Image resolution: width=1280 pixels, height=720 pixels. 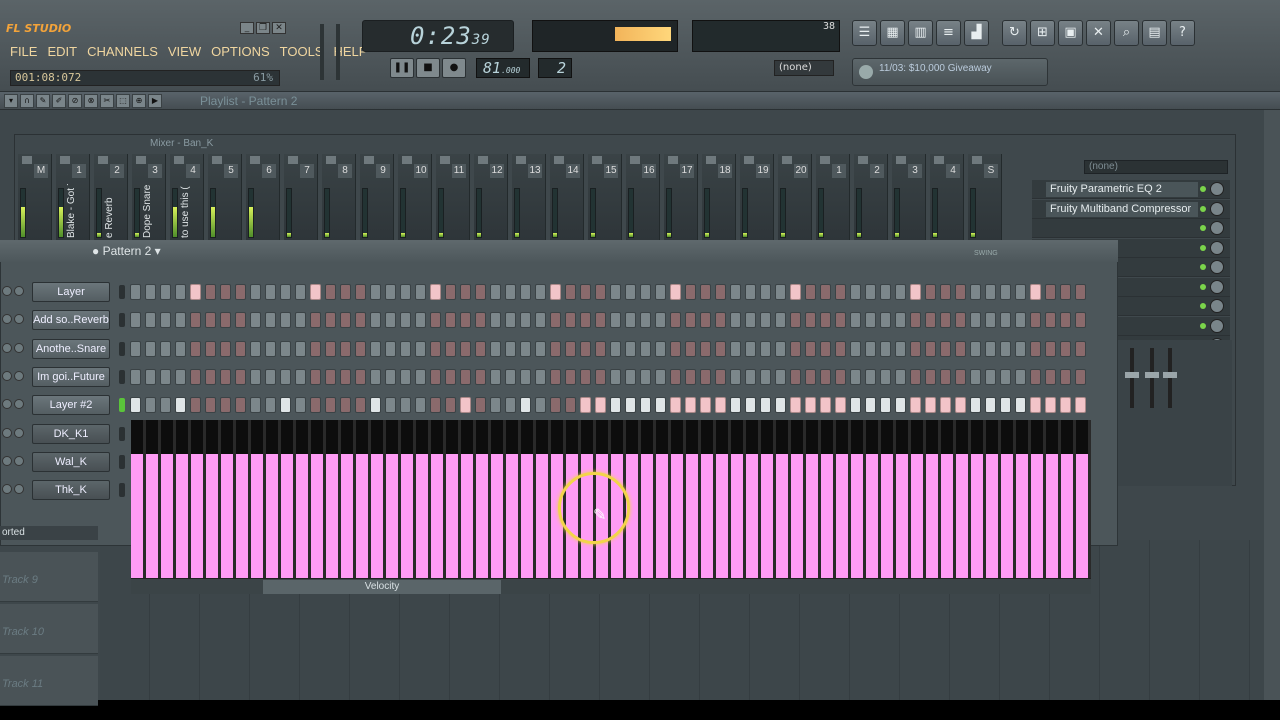 I want to click on fx-slot-name: Fruity Multiband Compressor, so click(x=1122, y=209).